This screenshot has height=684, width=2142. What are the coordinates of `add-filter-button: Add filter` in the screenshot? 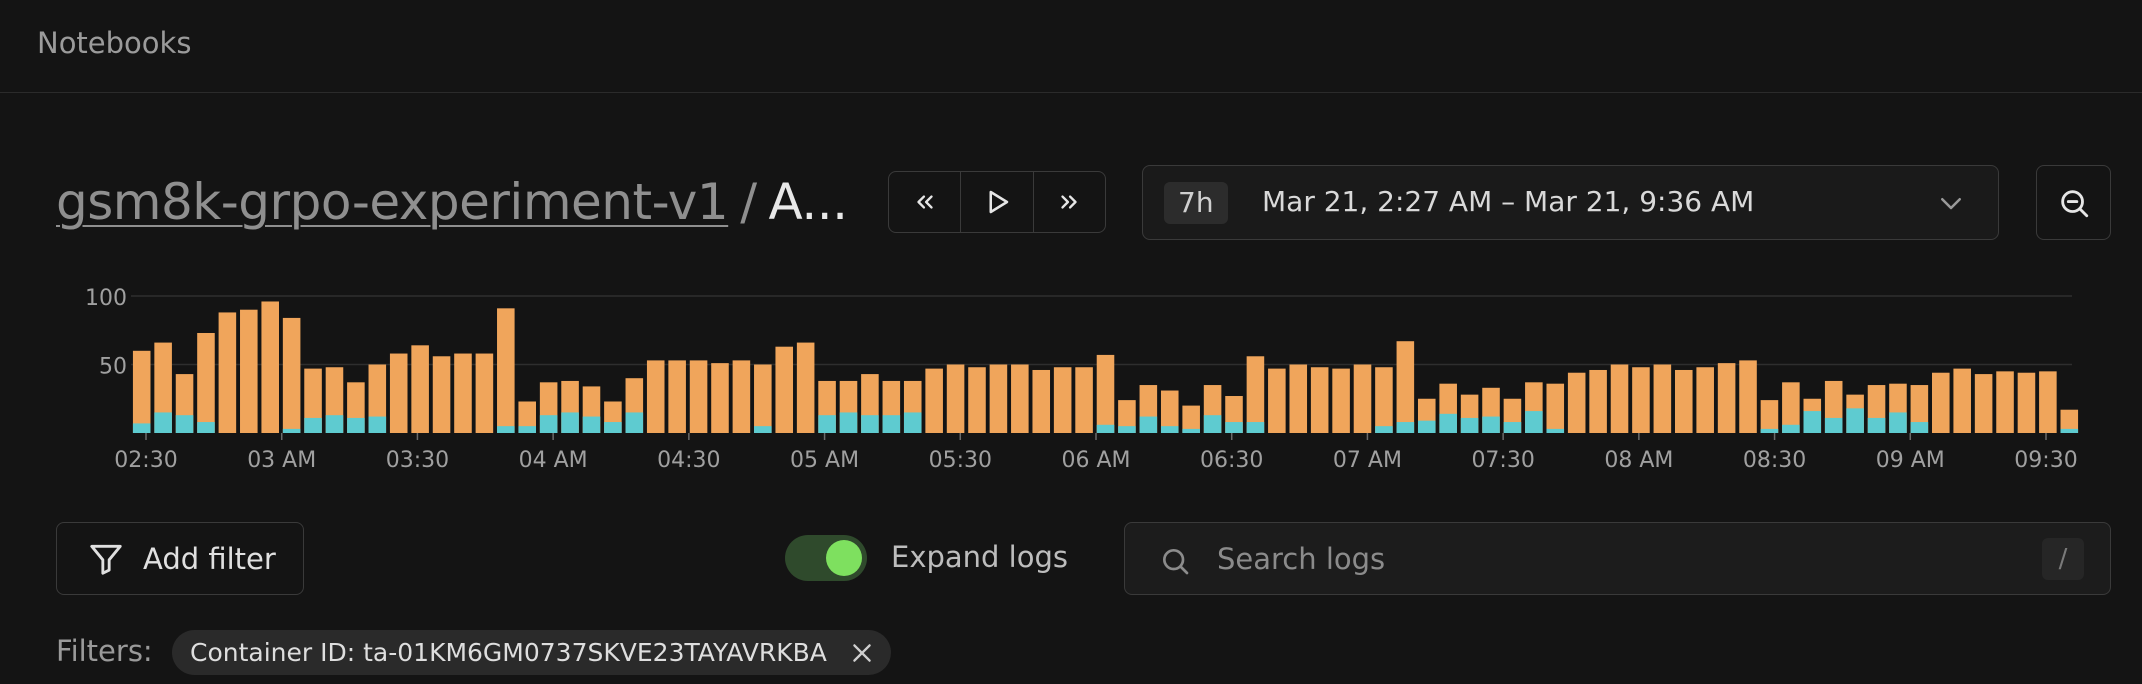 It's located at (180, 558).